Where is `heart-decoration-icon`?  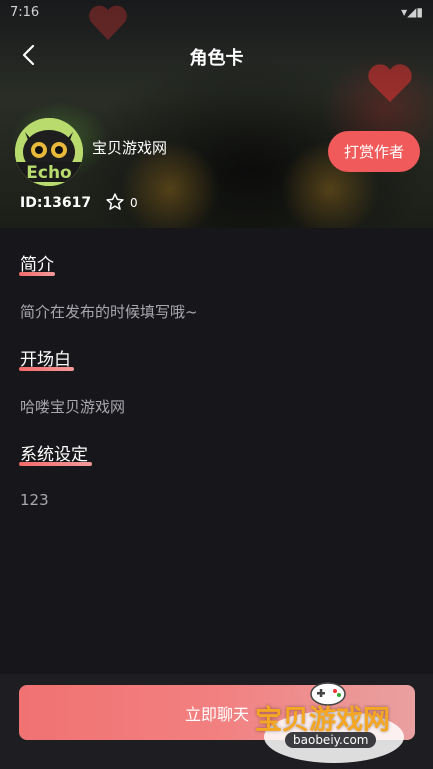 heart-decoration-icon is located at coordinates (390, 83).